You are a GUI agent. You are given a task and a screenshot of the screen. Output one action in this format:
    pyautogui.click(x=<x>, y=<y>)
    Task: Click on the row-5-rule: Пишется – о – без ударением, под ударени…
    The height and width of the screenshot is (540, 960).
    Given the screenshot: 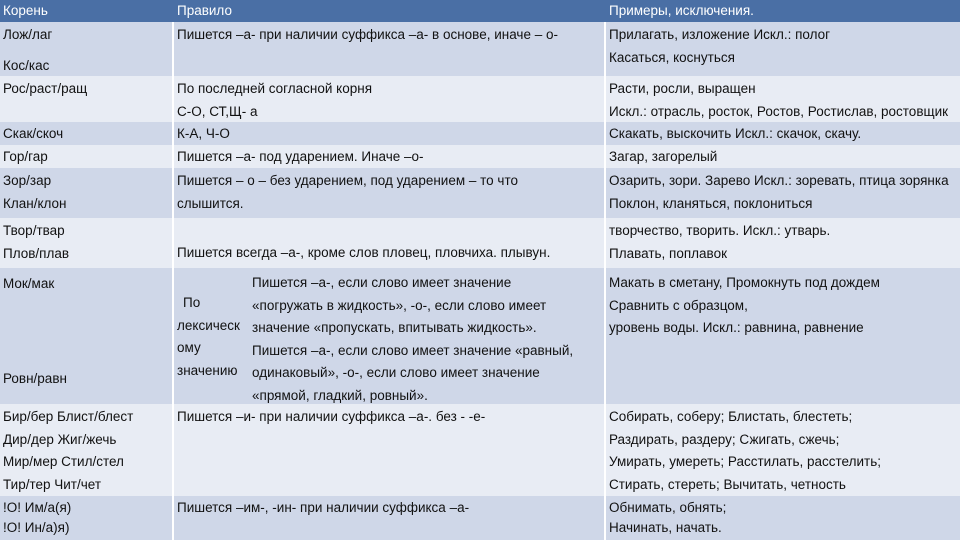 What is the action you would take?
    pyautogui.click(x=389, y=193)
    